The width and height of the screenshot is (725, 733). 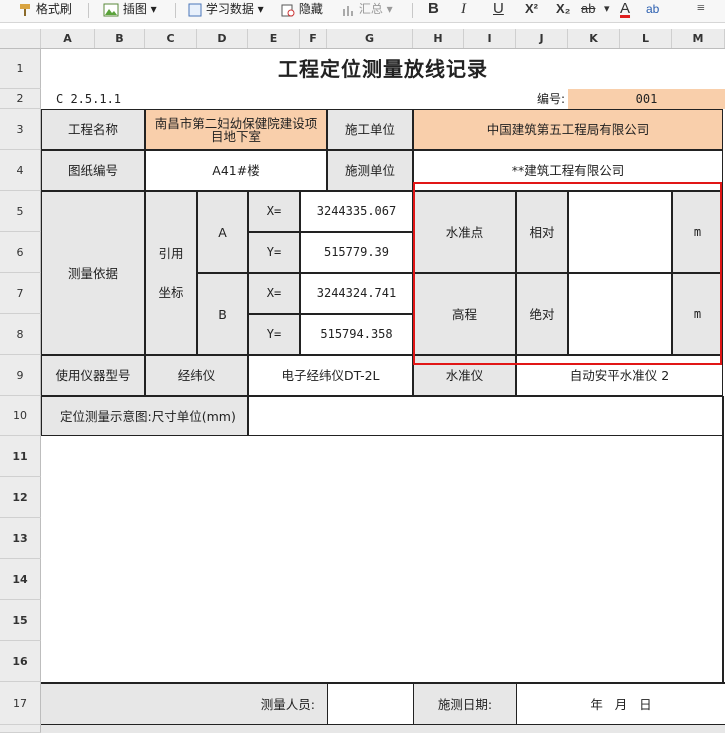 What do you see at coordinates (25, 9) in the screenshot?
I see `format-painter-icon` at bounding box center [25, 9].